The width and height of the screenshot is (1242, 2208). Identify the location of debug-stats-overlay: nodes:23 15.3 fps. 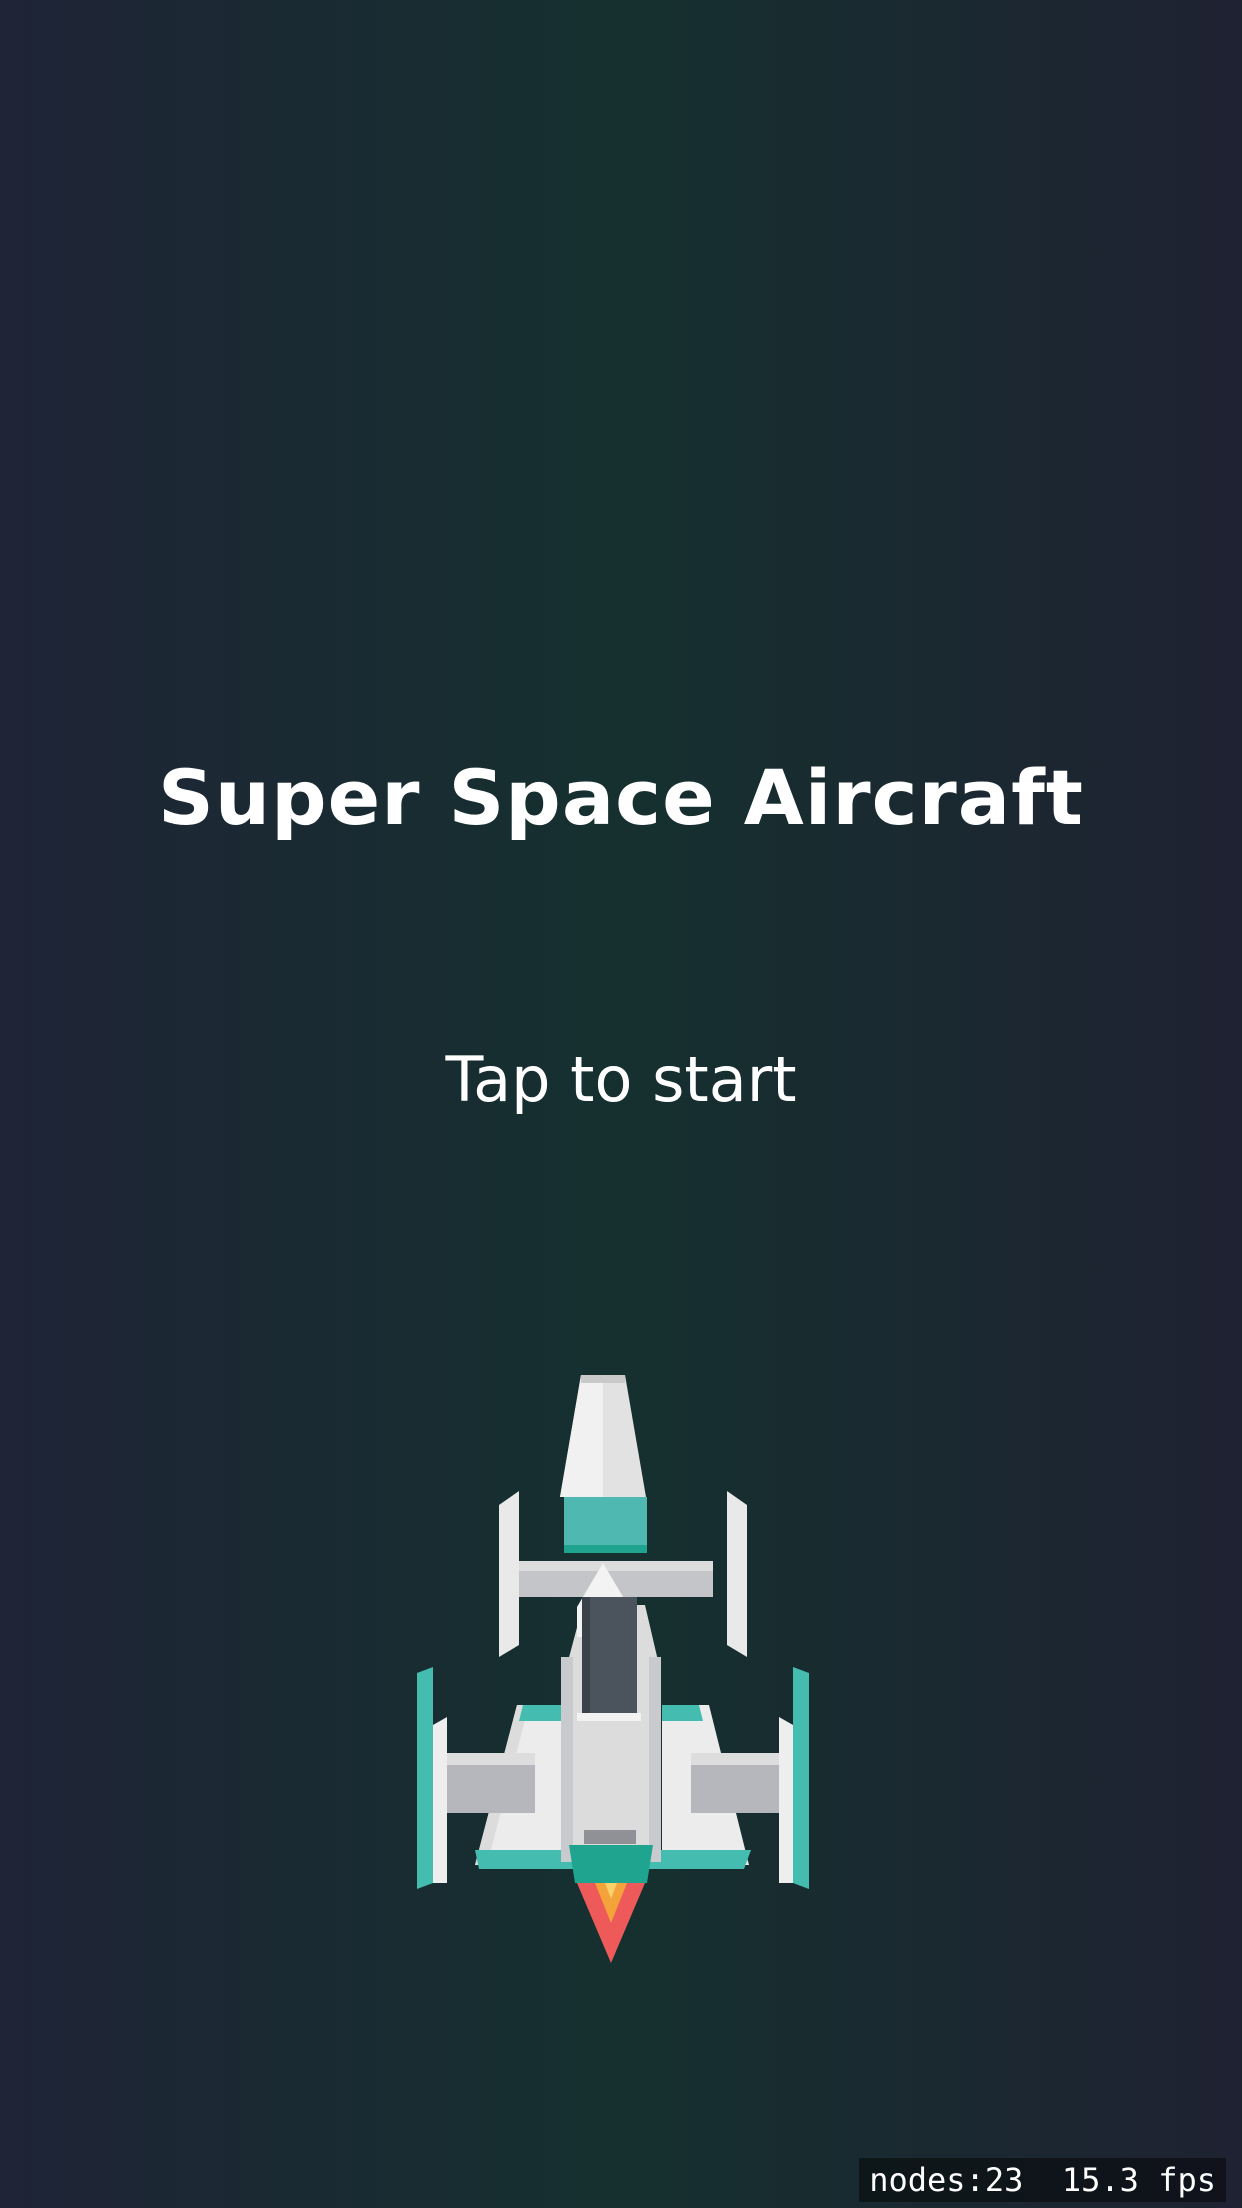
(1042, 2180).